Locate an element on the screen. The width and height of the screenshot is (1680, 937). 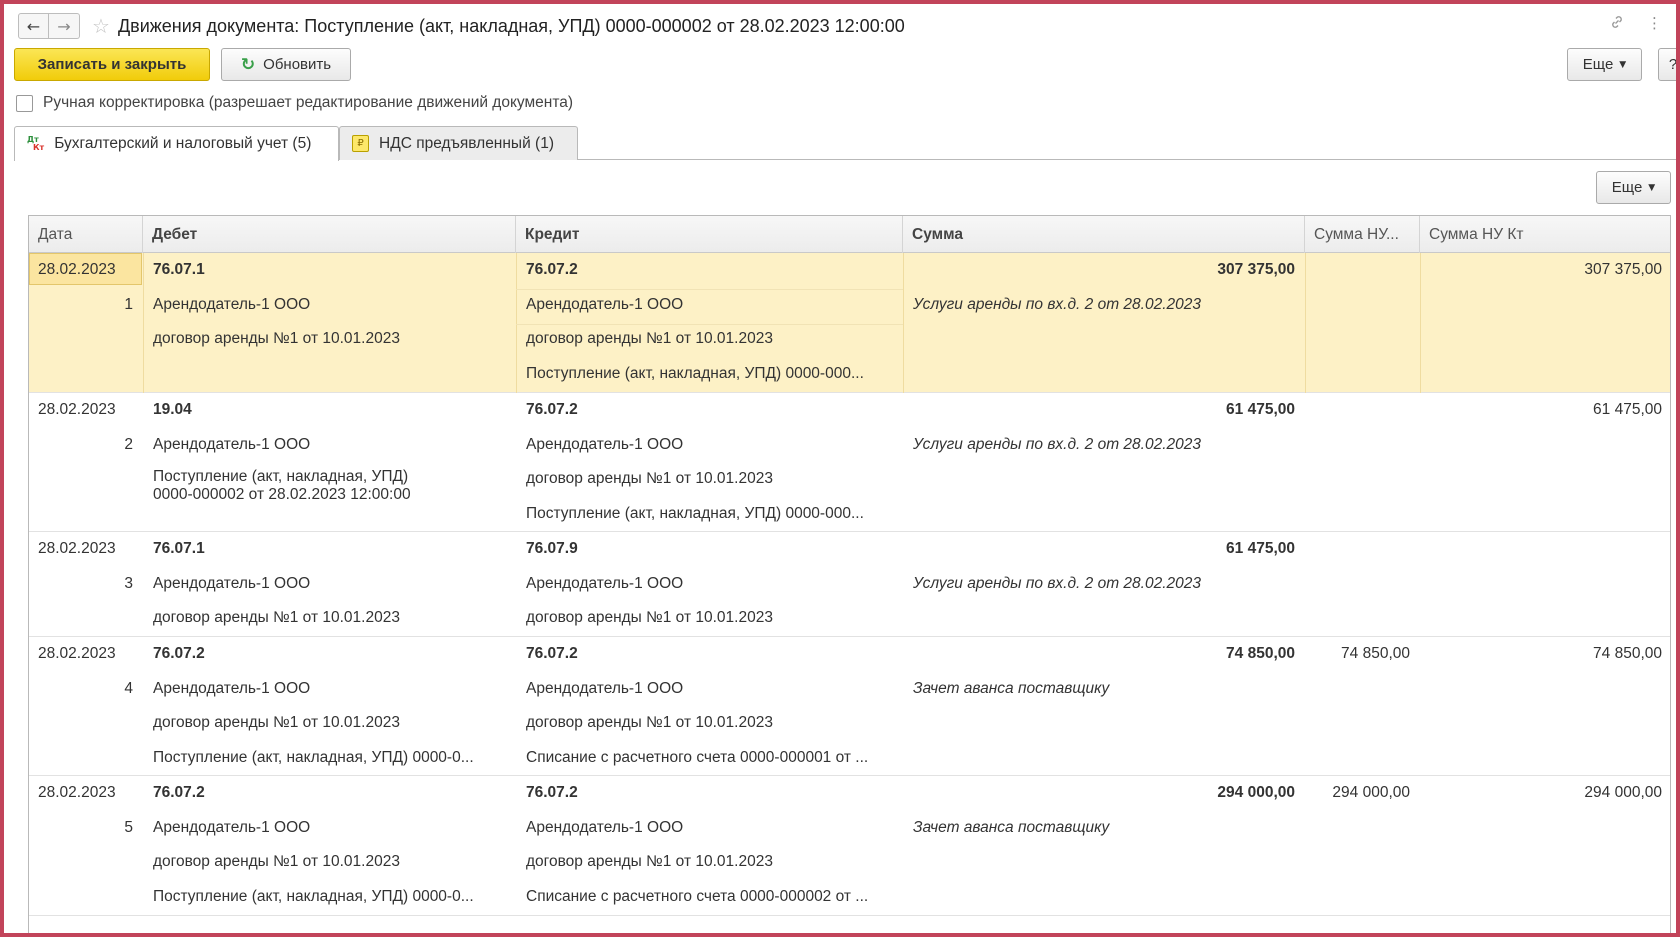
cell-sum-nu-kt: 307 375,00 is located at coordinates (1623, 269).